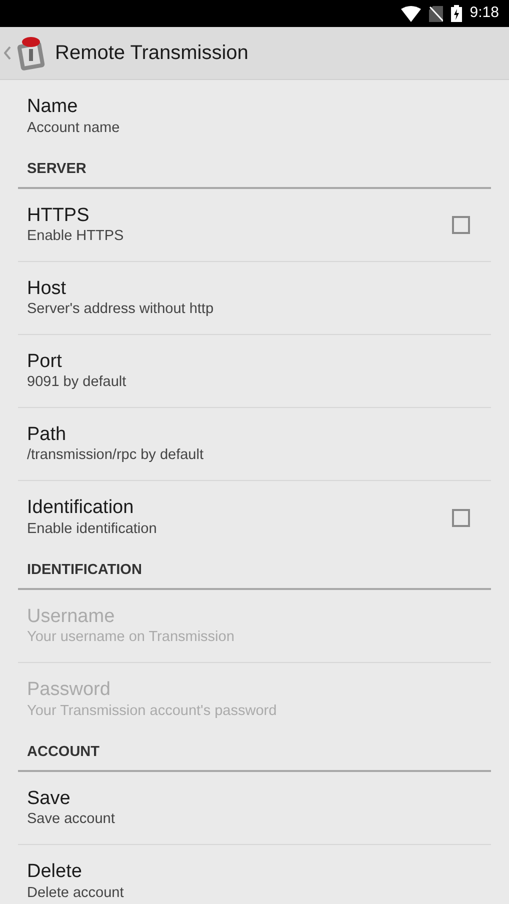 Image resolution: width=509 pixels, height=904 pixels. What do you see at coordinates (55, 872) in the screenshot?
I see `preference-title: Delete` at bounding box center [55, 872].